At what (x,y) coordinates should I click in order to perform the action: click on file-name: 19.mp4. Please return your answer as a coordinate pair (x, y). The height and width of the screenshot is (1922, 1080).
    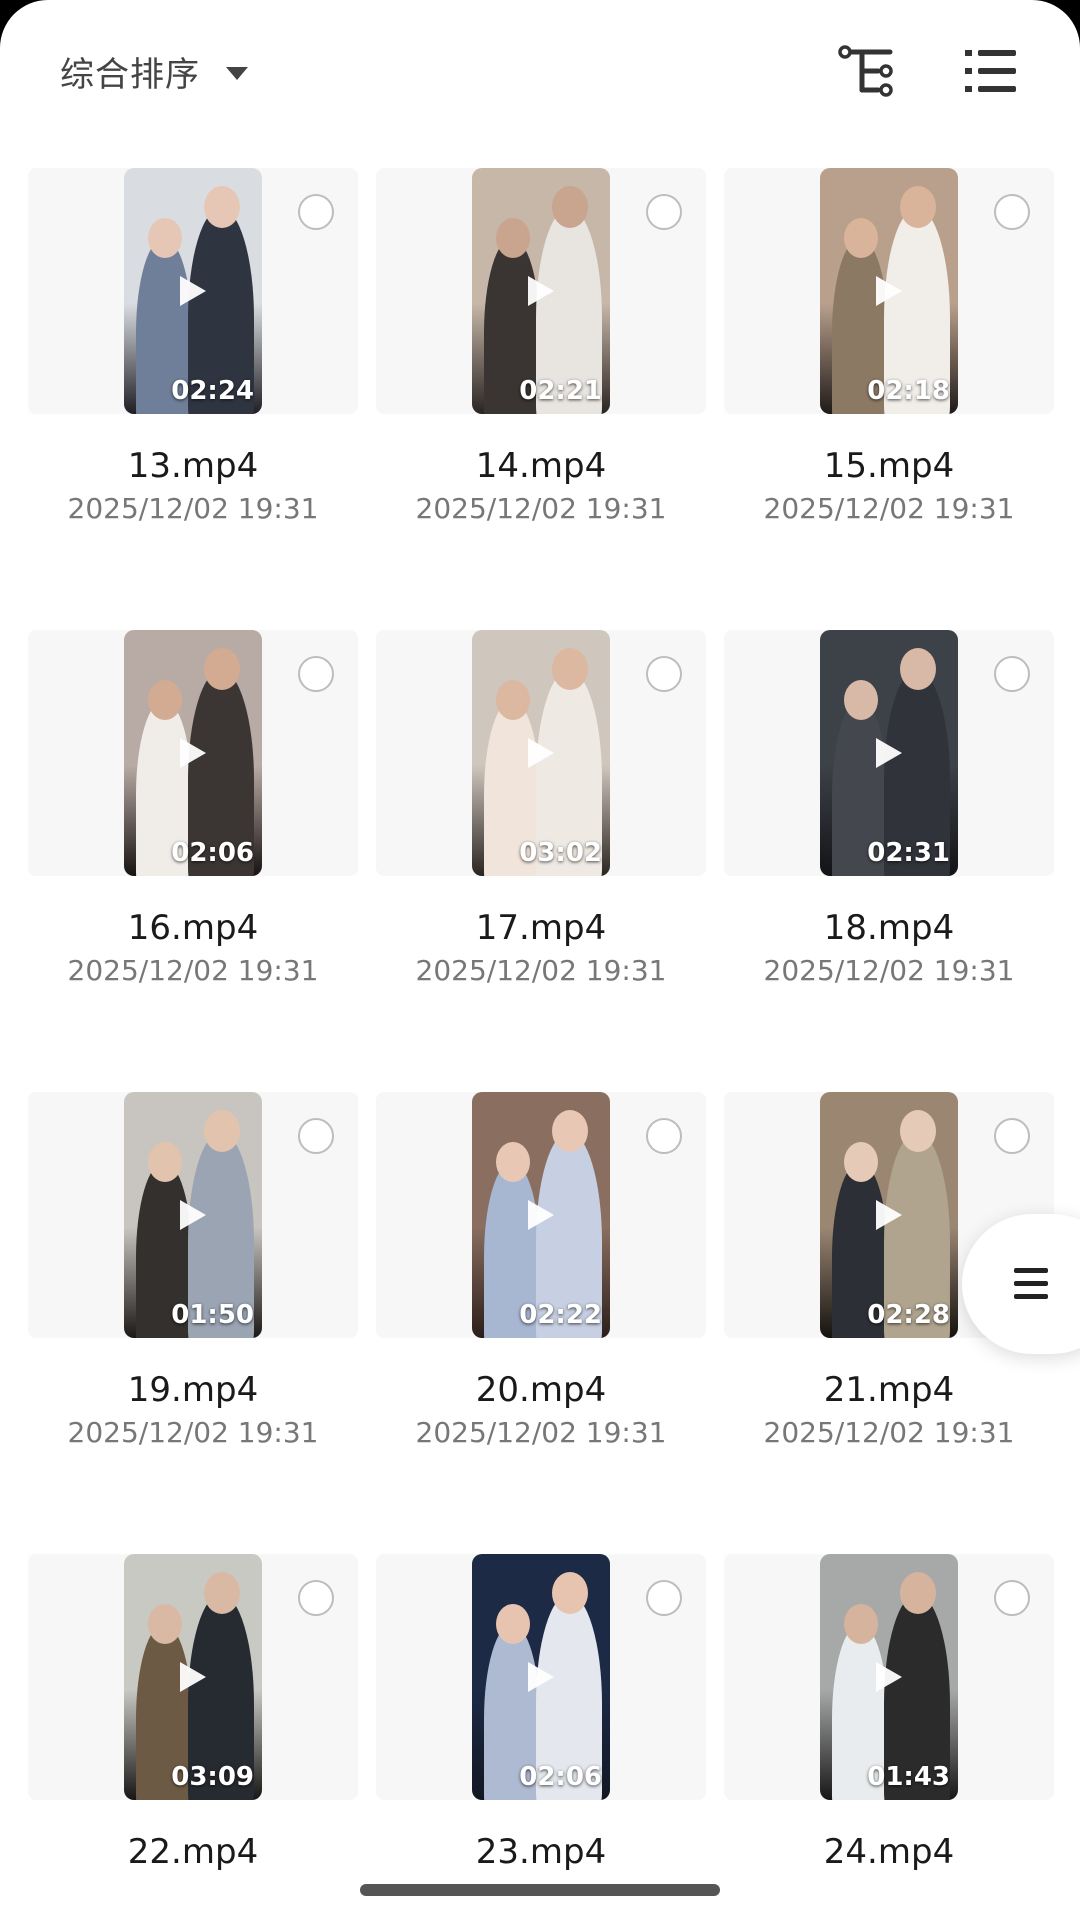
    Looking at the image, I should click on (193, 1390).